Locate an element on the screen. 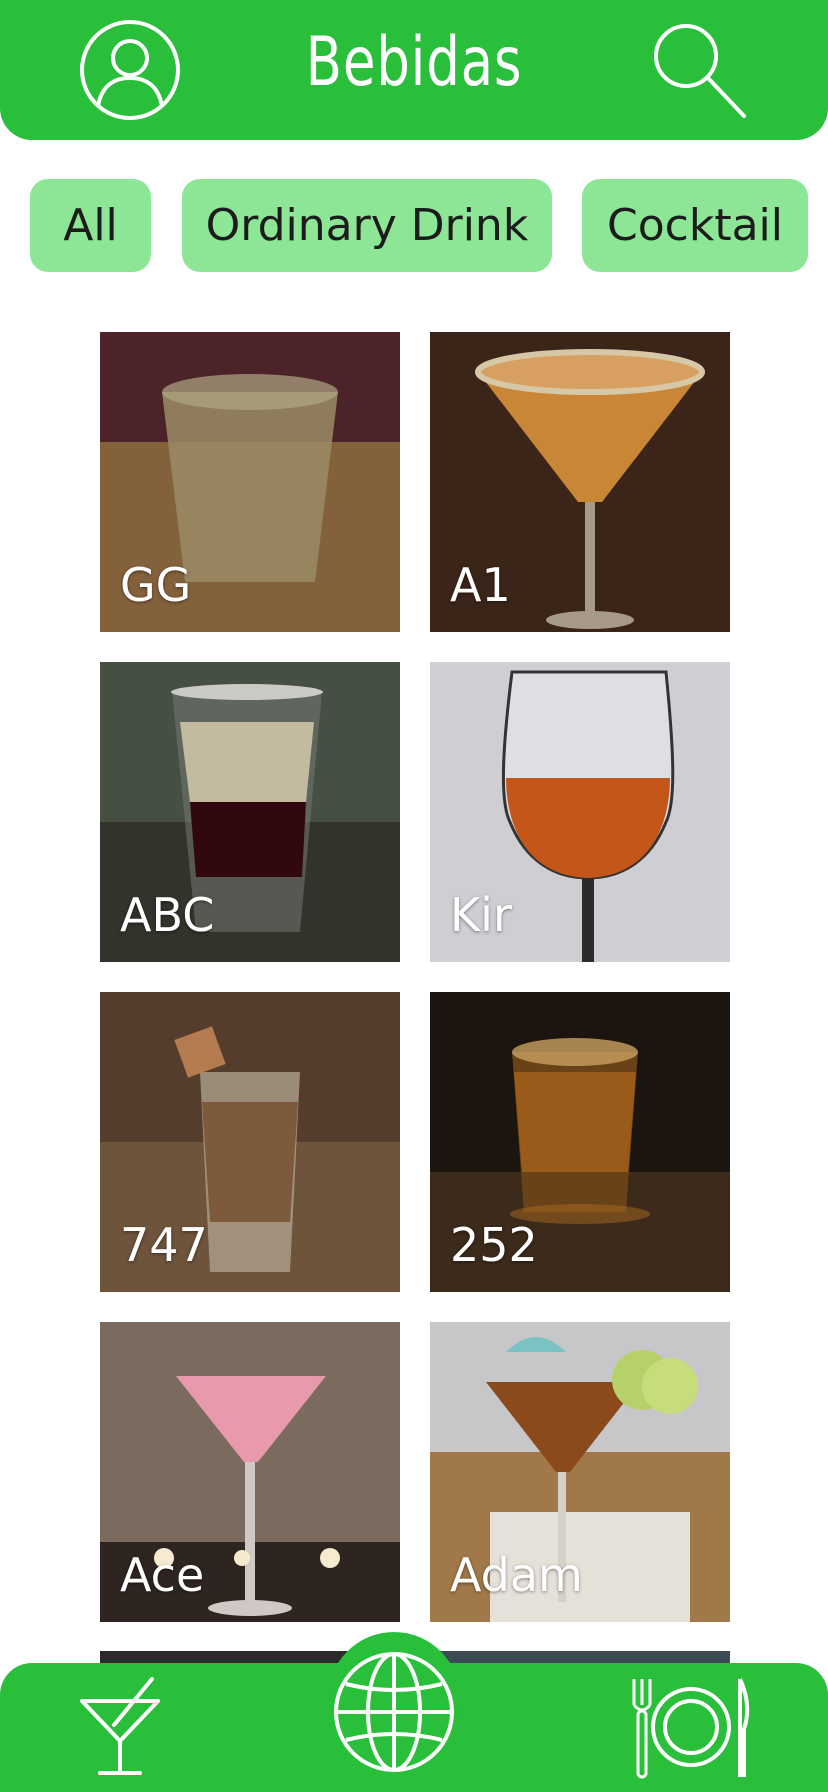 This screenshot has height=1792, width=828. drink-card: A1 is located at coordinates (580, 482).